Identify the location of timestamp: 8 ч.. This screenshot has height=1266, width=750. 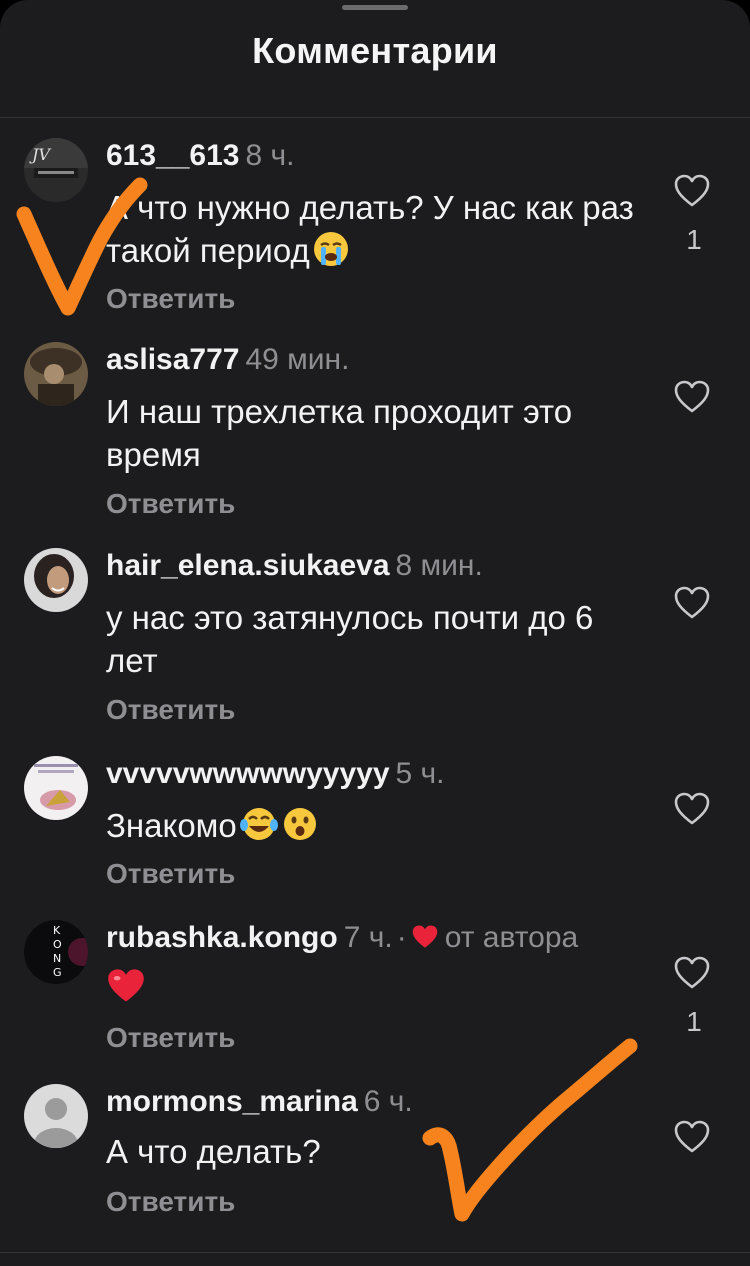
(270, 155).